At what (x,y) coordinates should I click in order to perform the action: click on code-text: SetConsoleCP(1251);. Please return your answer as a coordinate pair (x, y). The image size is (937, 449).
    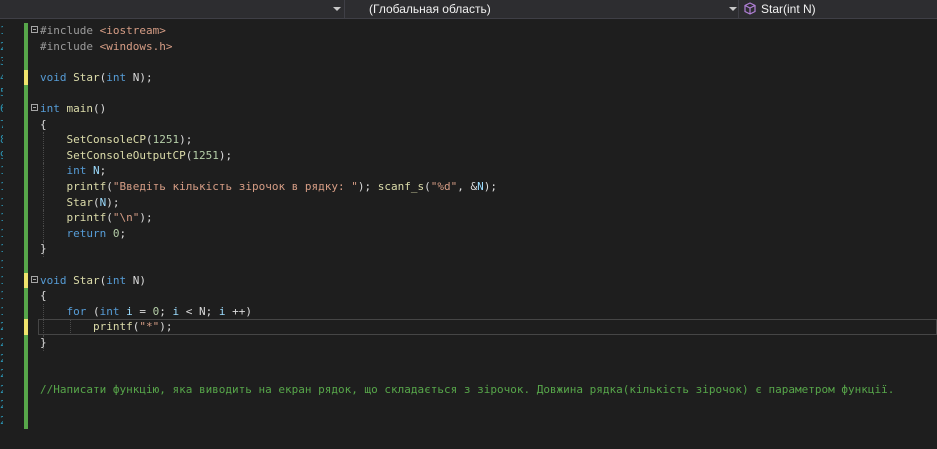
    Looking at the image, I should click on (116, 140).